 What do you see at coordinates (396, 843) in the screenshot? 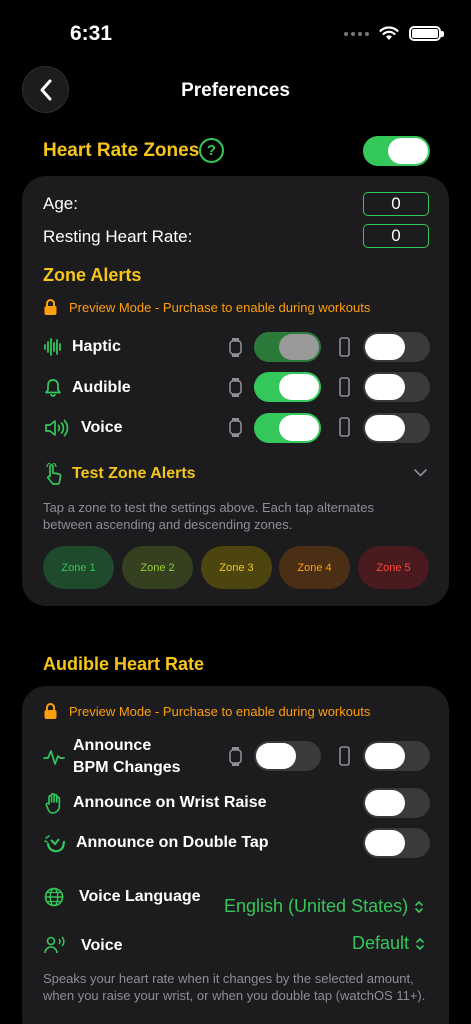
I see `announce-double-tap-toggle` at bounding box center [396, 843].